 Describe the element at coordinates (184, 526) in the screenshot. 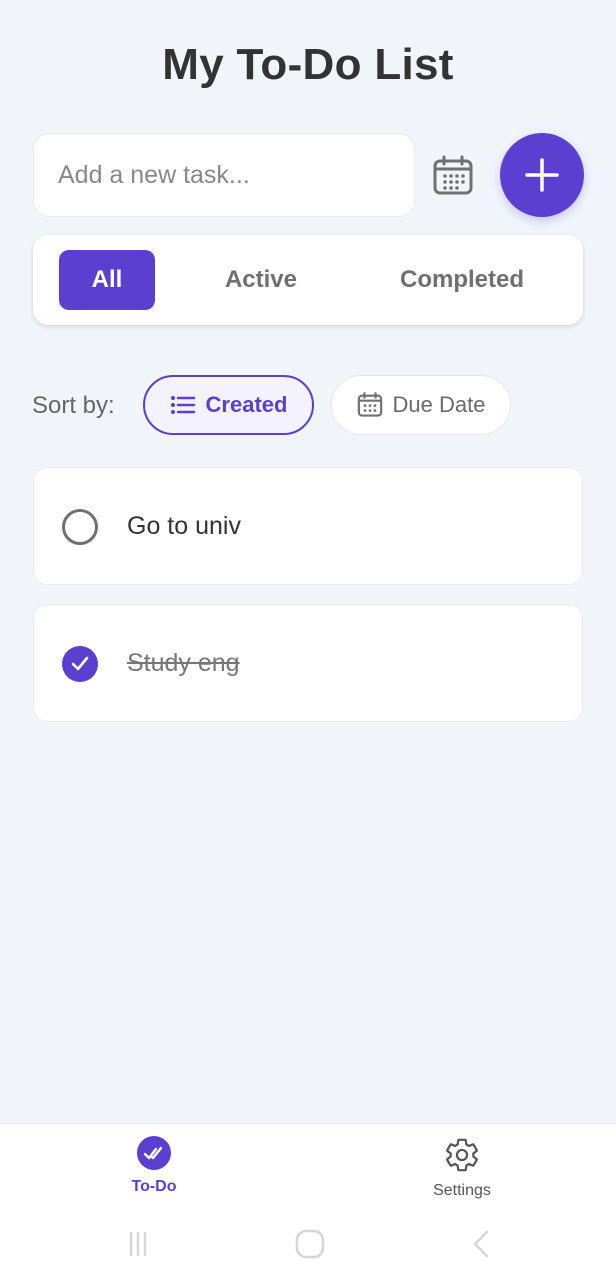

I see `task-title: Go to univ` at that location.